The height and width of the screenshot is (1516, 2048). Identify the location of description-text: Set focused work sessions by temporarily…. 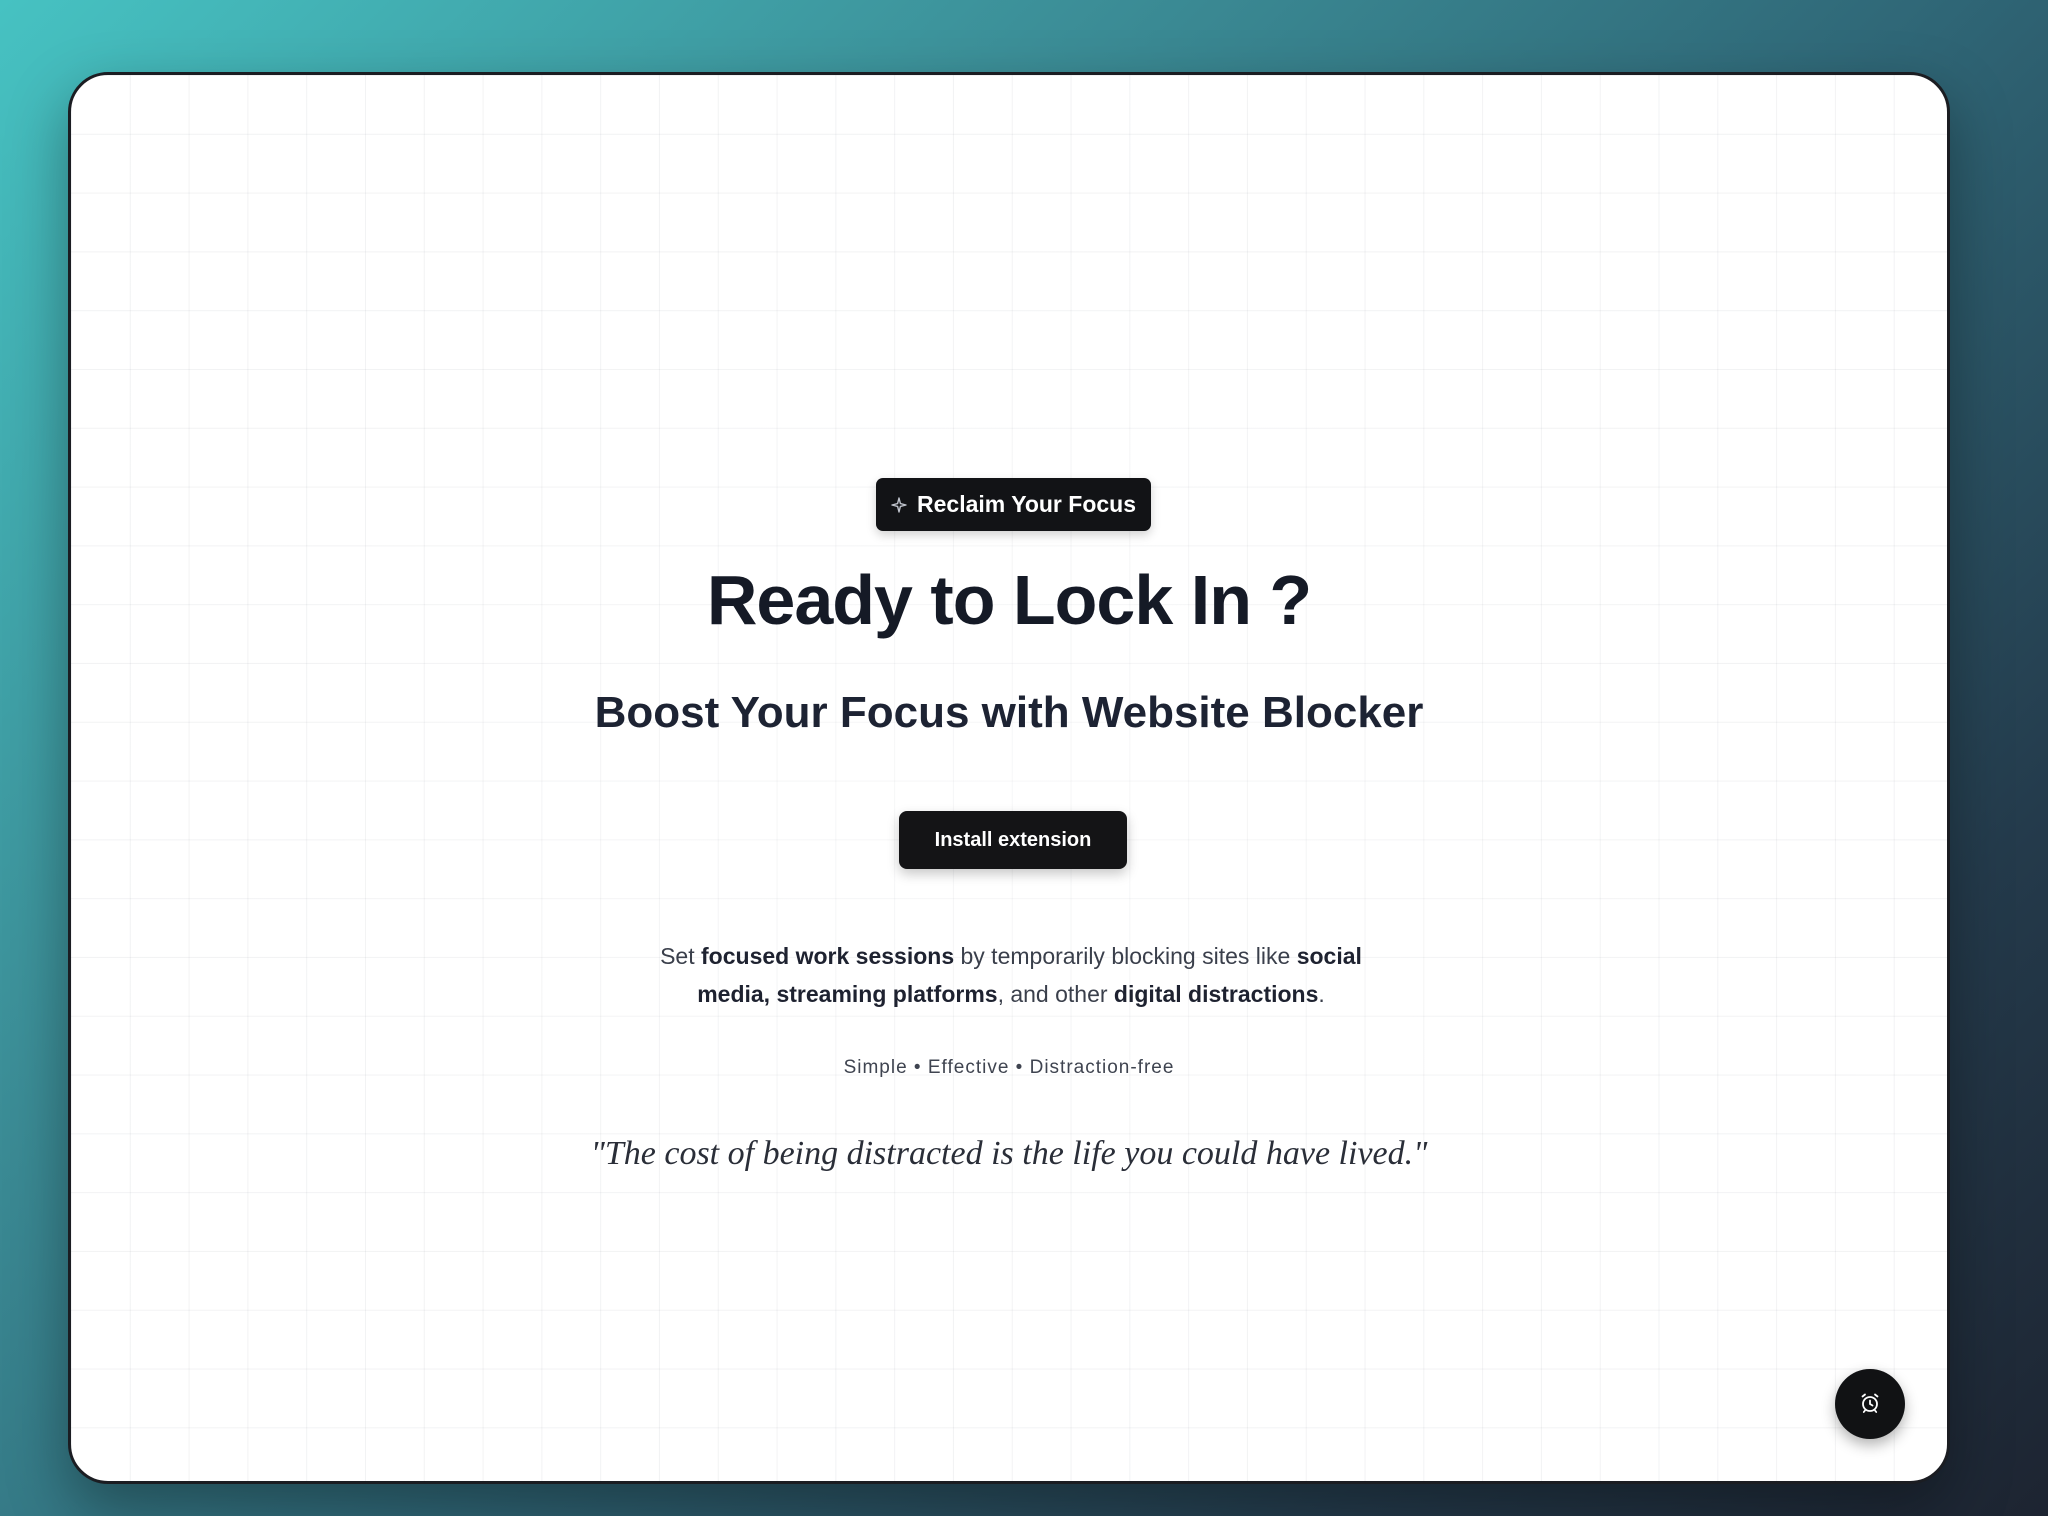
(1011, 975).